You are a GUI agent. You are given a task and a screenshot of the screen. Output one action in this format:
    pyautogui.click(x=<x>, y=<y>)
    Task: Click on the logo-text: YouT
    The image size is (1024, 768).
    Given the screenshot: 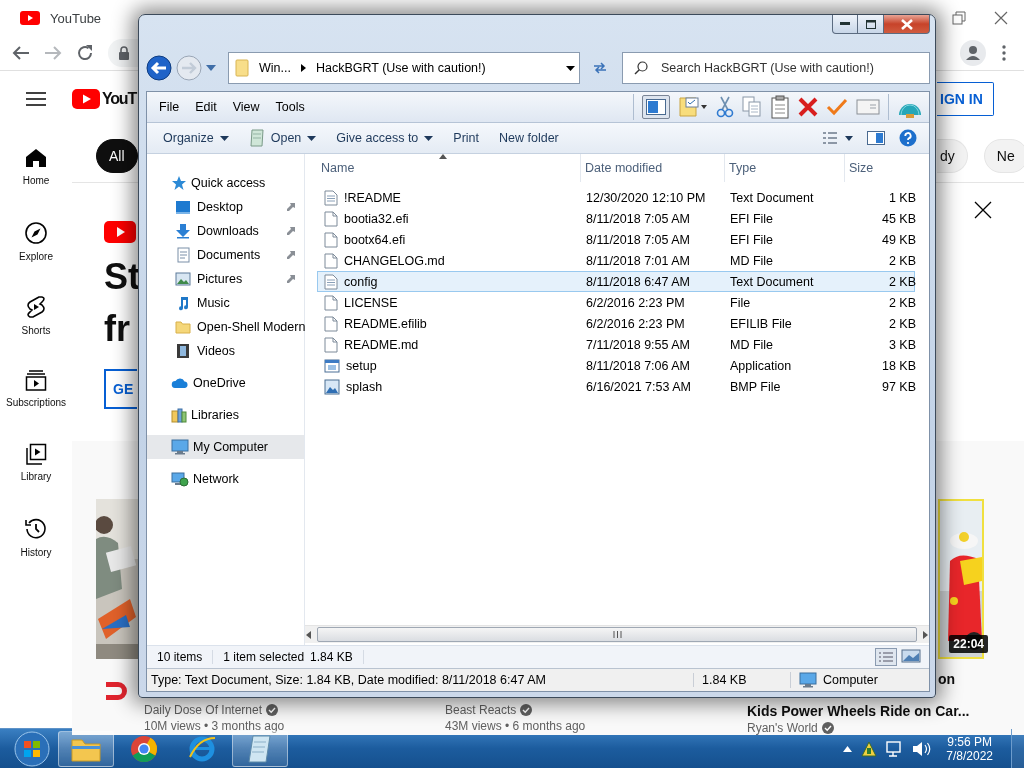 What is the action you would take?
    pyautogui.click(x=119, y=99)
    